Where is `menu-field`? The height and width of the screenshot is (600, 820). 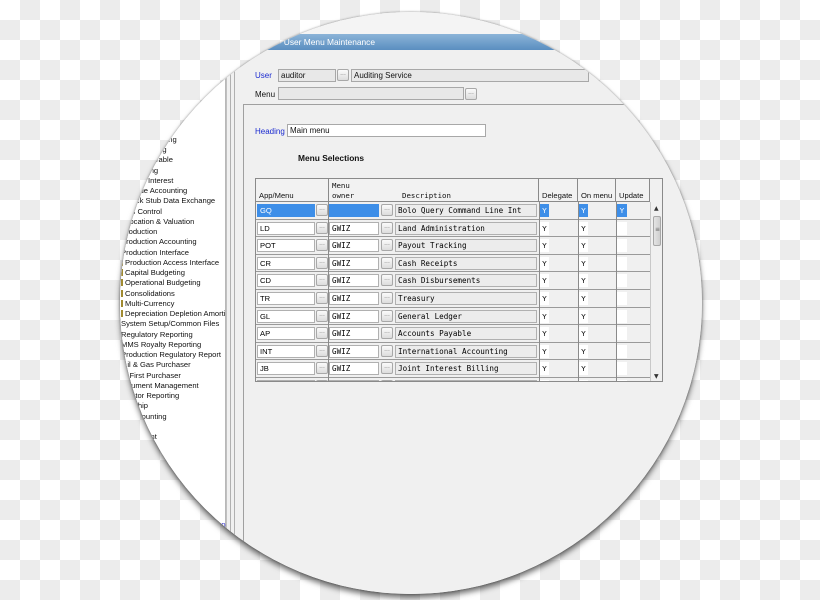
menu-field is located at coordinates (371, 93).